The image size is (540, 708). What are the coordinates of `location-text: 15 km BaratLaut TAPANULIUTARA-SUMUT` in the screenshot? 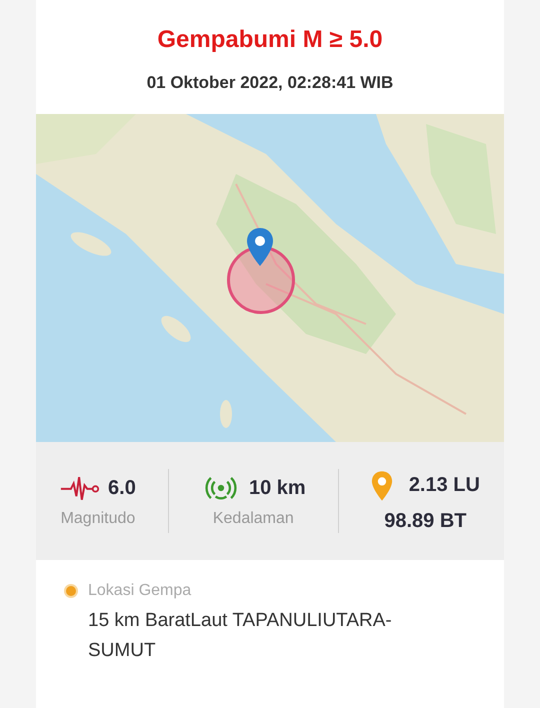 It's located at (240, 636).